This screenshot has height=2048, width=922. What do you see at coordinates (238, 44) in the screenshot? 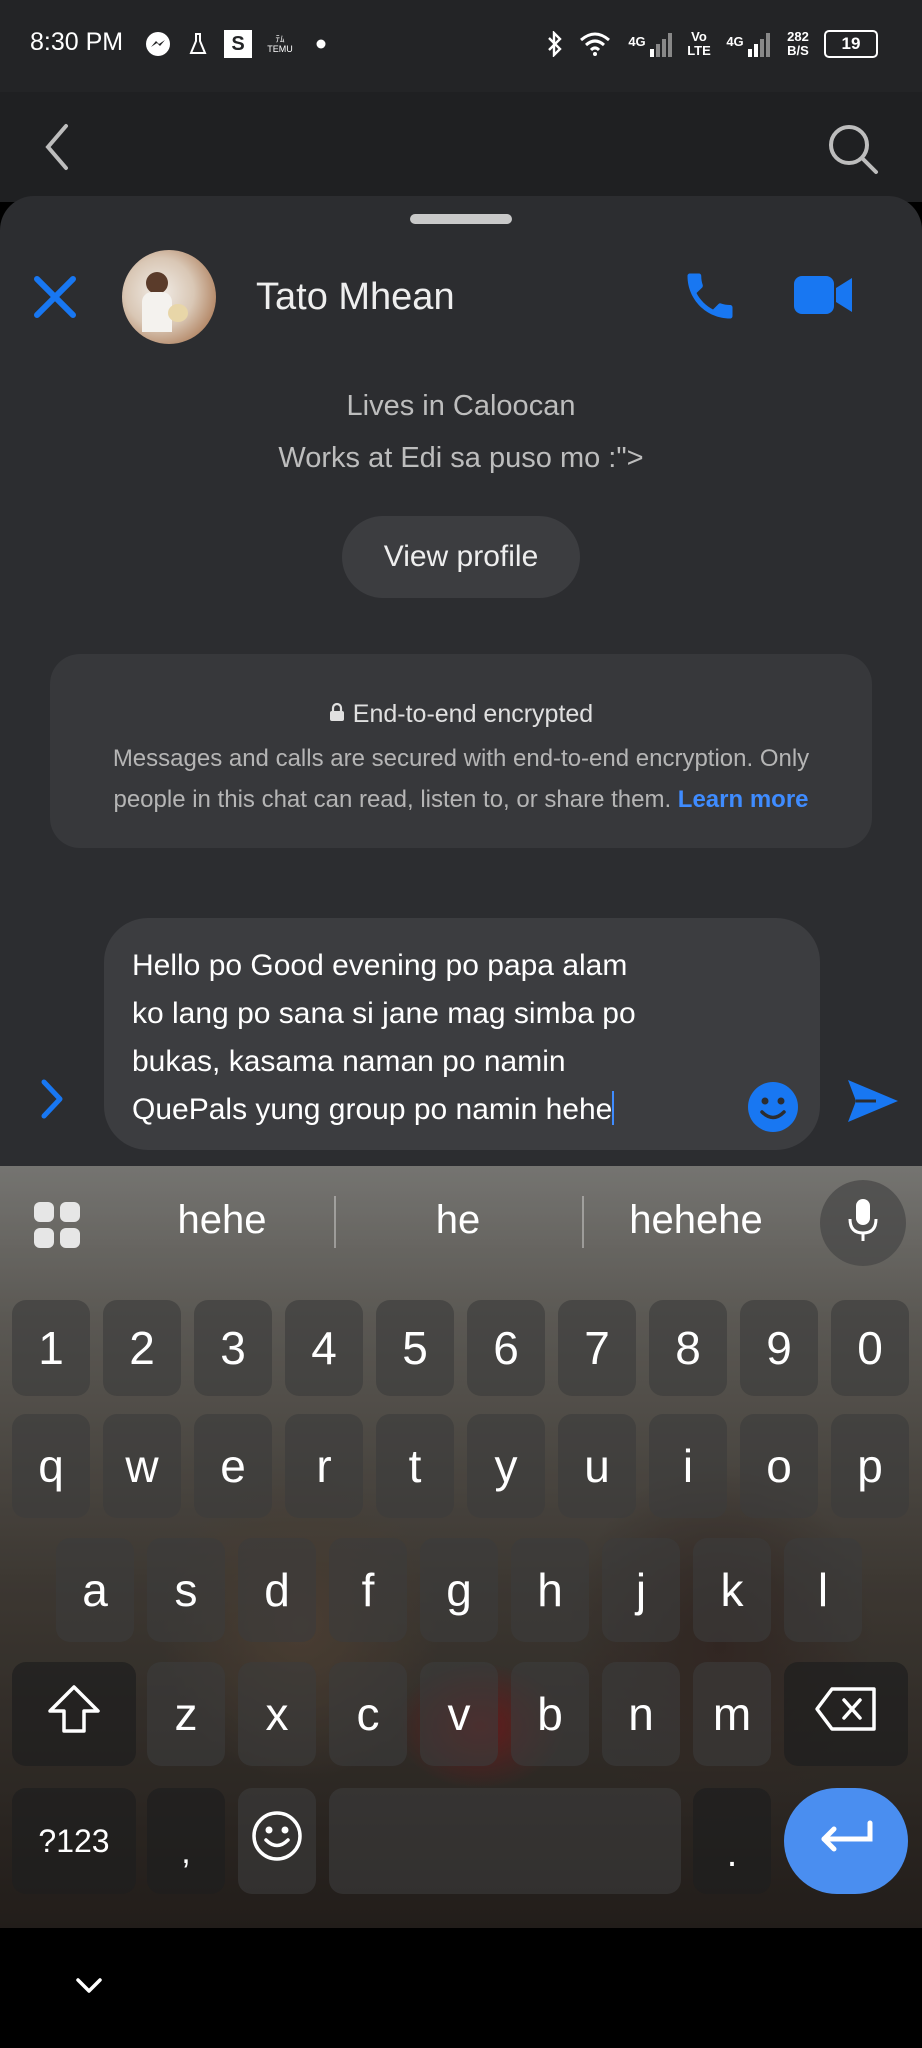
I see `s-app-icon: S` at bounding box center [238, 44].